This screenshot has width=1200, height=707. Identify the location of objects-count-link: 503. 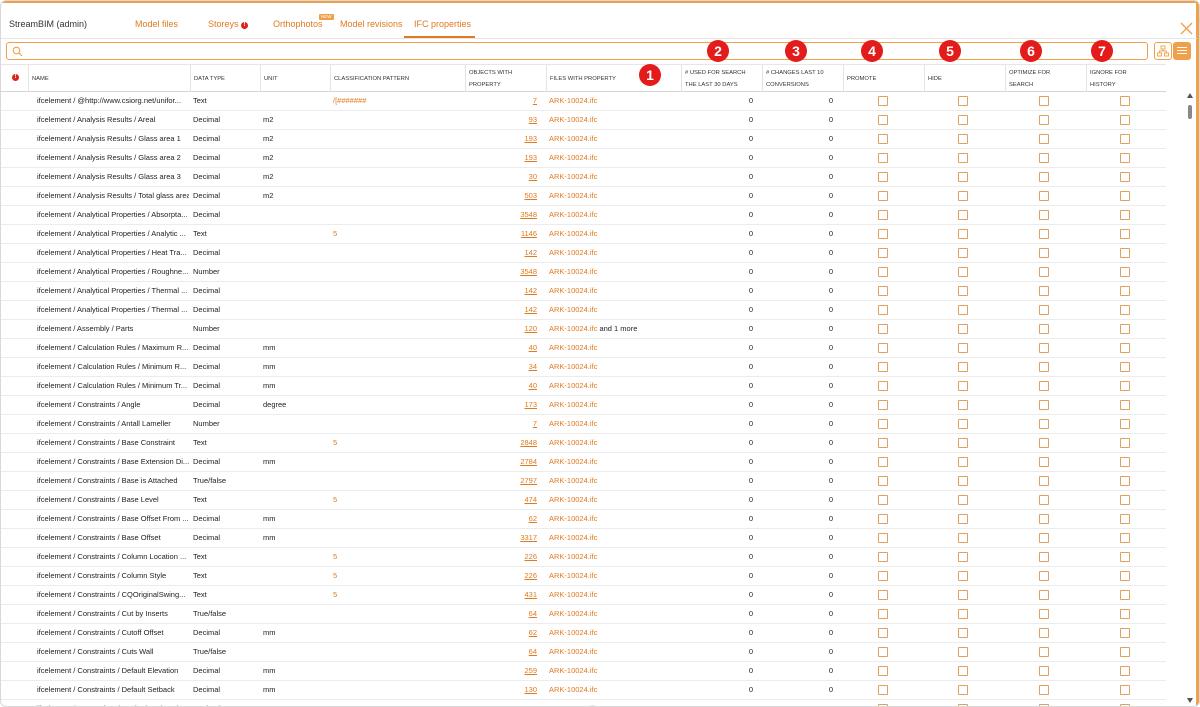
(501, 196).